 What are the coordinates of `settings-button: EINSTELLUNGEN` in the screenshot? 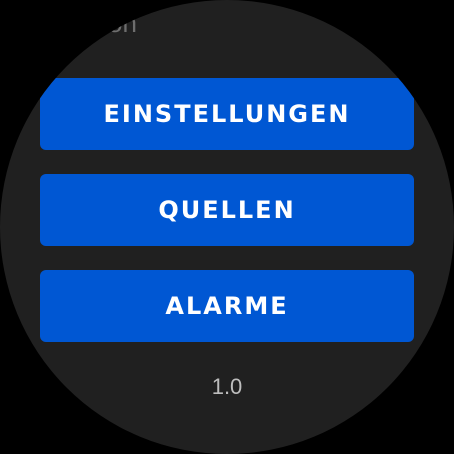 It's located at (227, 114).